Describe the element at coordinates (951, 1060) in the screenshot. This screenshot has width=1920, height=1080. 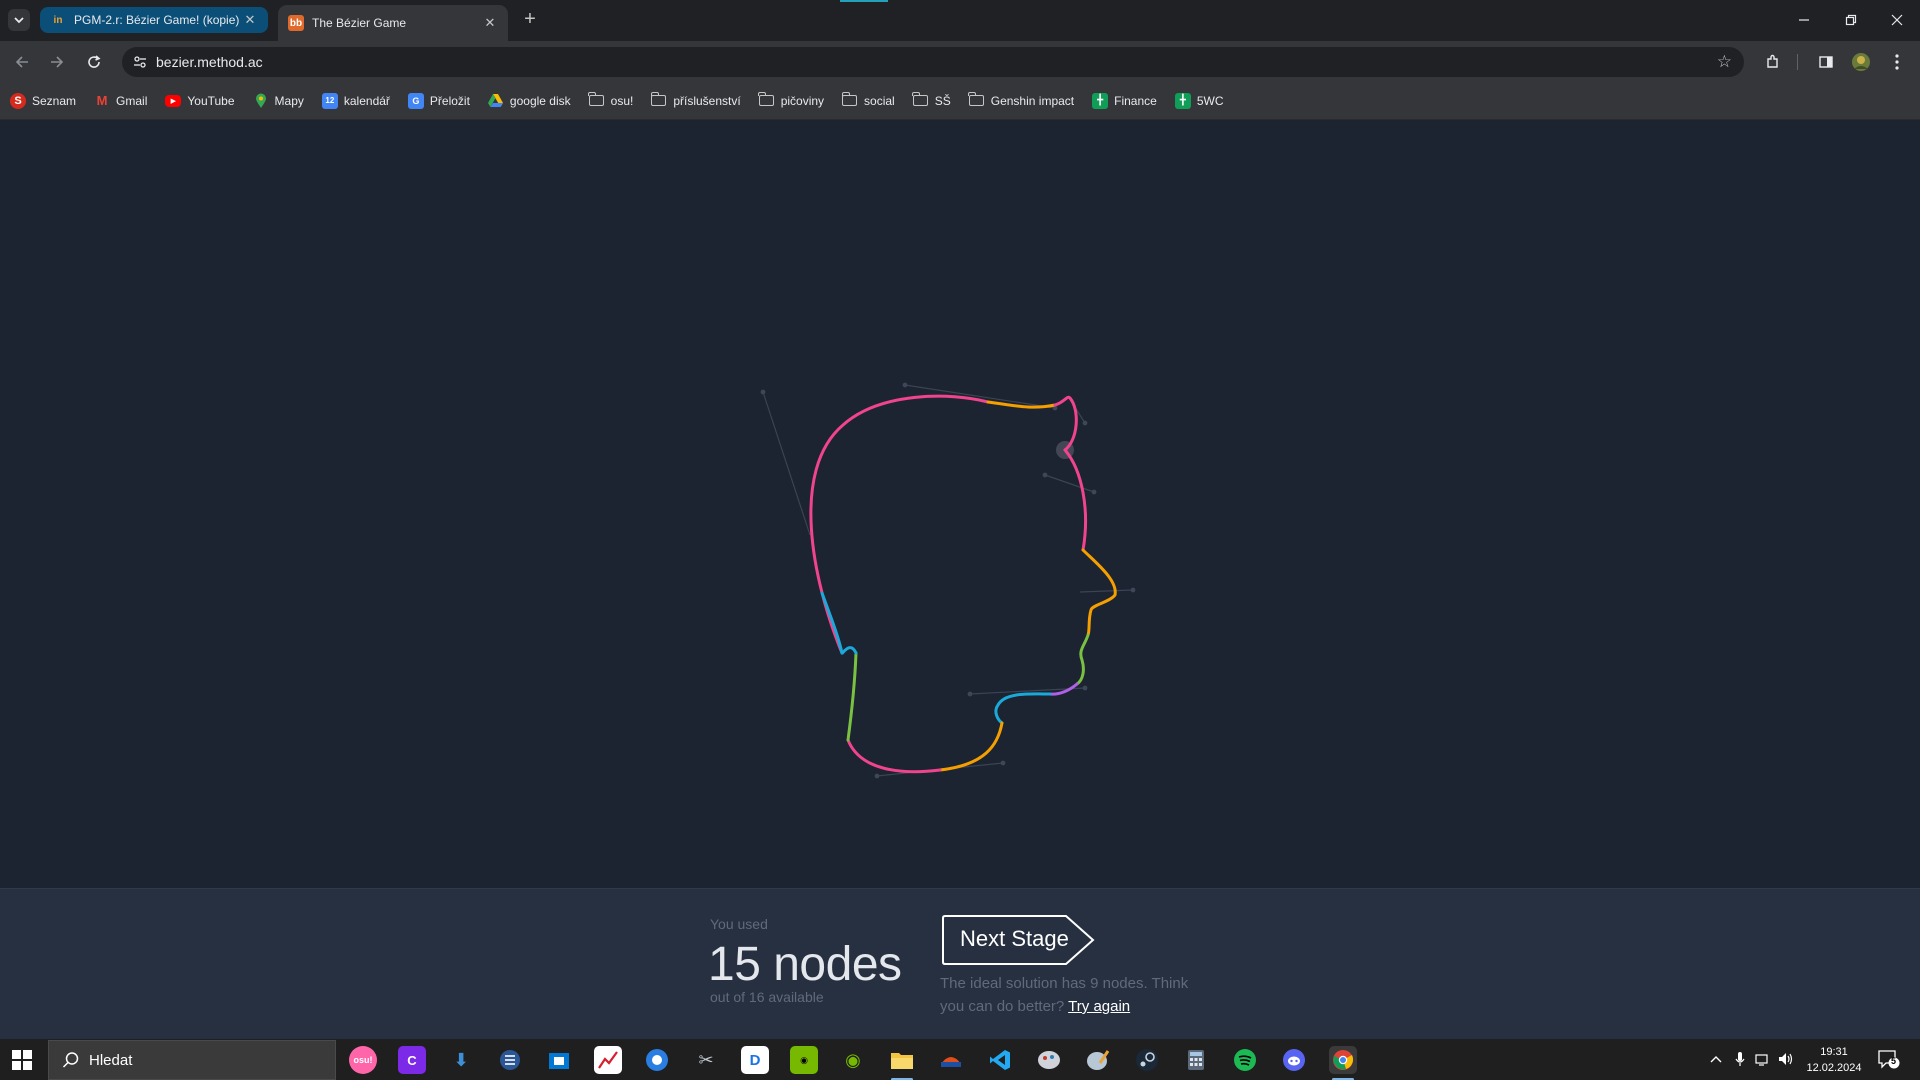
I see `office-icon` at that location.